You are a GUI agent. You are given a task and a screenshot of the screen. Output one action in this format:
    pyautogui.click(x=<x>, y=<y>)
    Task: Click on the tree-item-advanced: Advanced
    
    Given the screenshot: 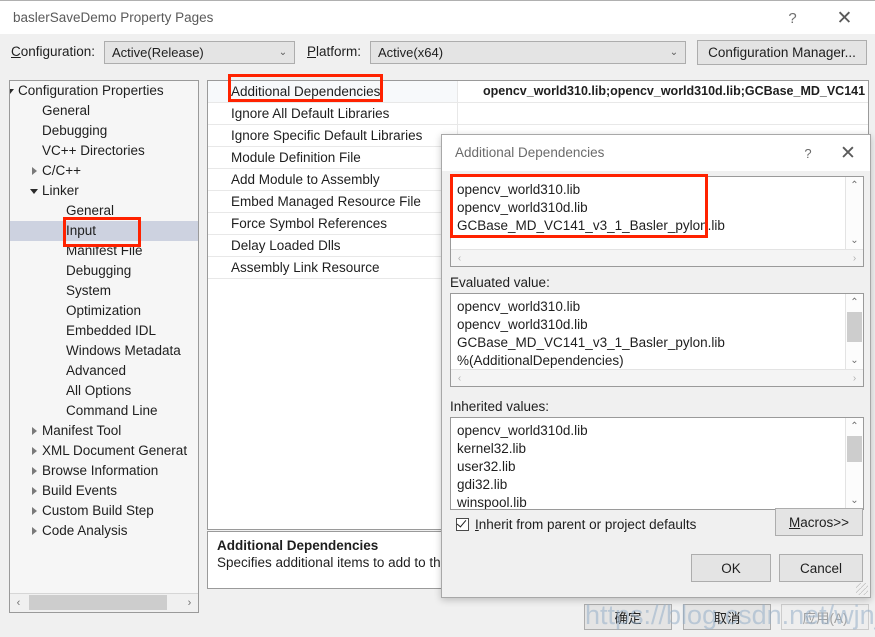 What is the action you would take?
    pyautogui.click(x=104, y=371)
    